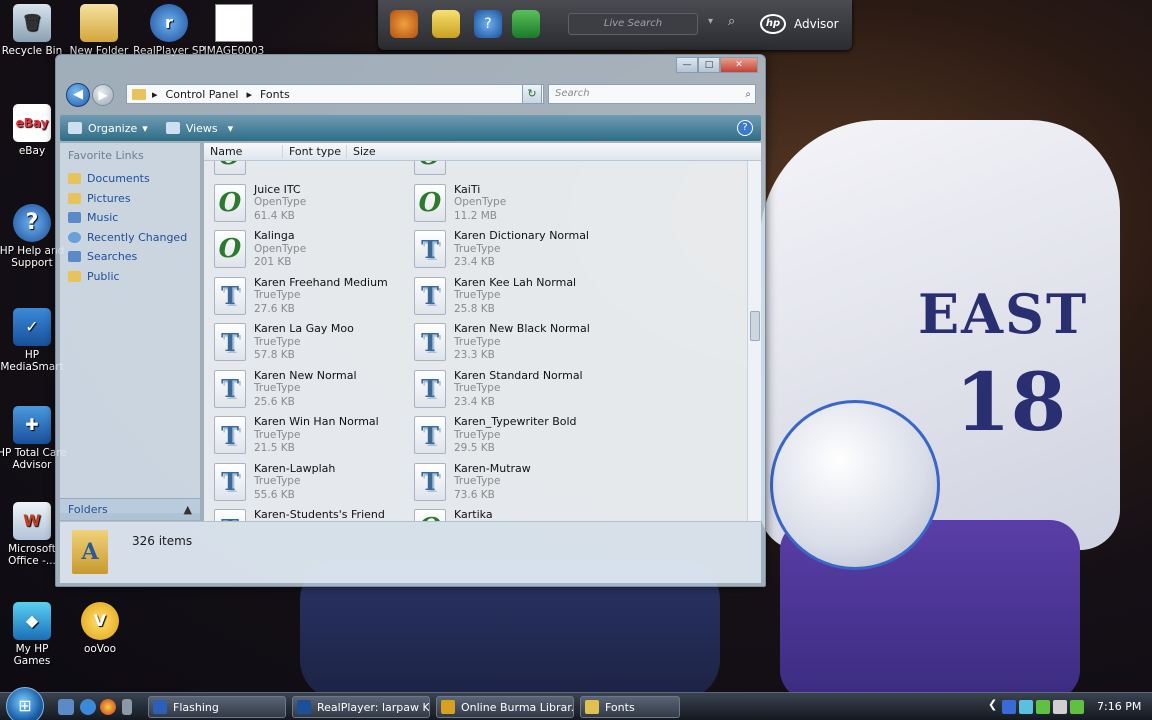  What do you see at coordinates (74, 198) in the screenshot?
I see `folder-icon` at bounding box center [74, 198].